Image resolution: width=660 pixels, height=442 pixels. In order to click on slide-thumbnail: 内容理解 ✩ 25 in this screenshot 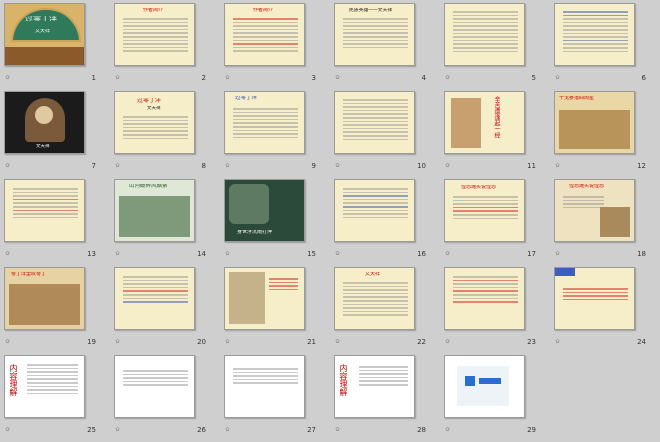, I will do `click(55, 396)`.